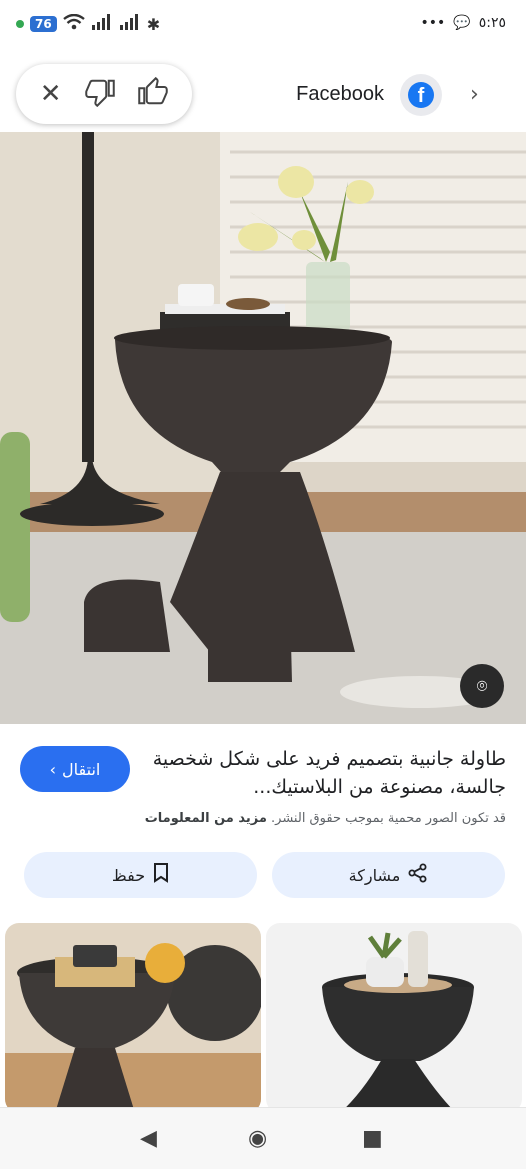 The height and width of the screenshot is (1169, 526). What do you see at coordinates (128, 875) in the screenshot?
I see `save-button-label: حفظ` at bounding box center [128, 875].